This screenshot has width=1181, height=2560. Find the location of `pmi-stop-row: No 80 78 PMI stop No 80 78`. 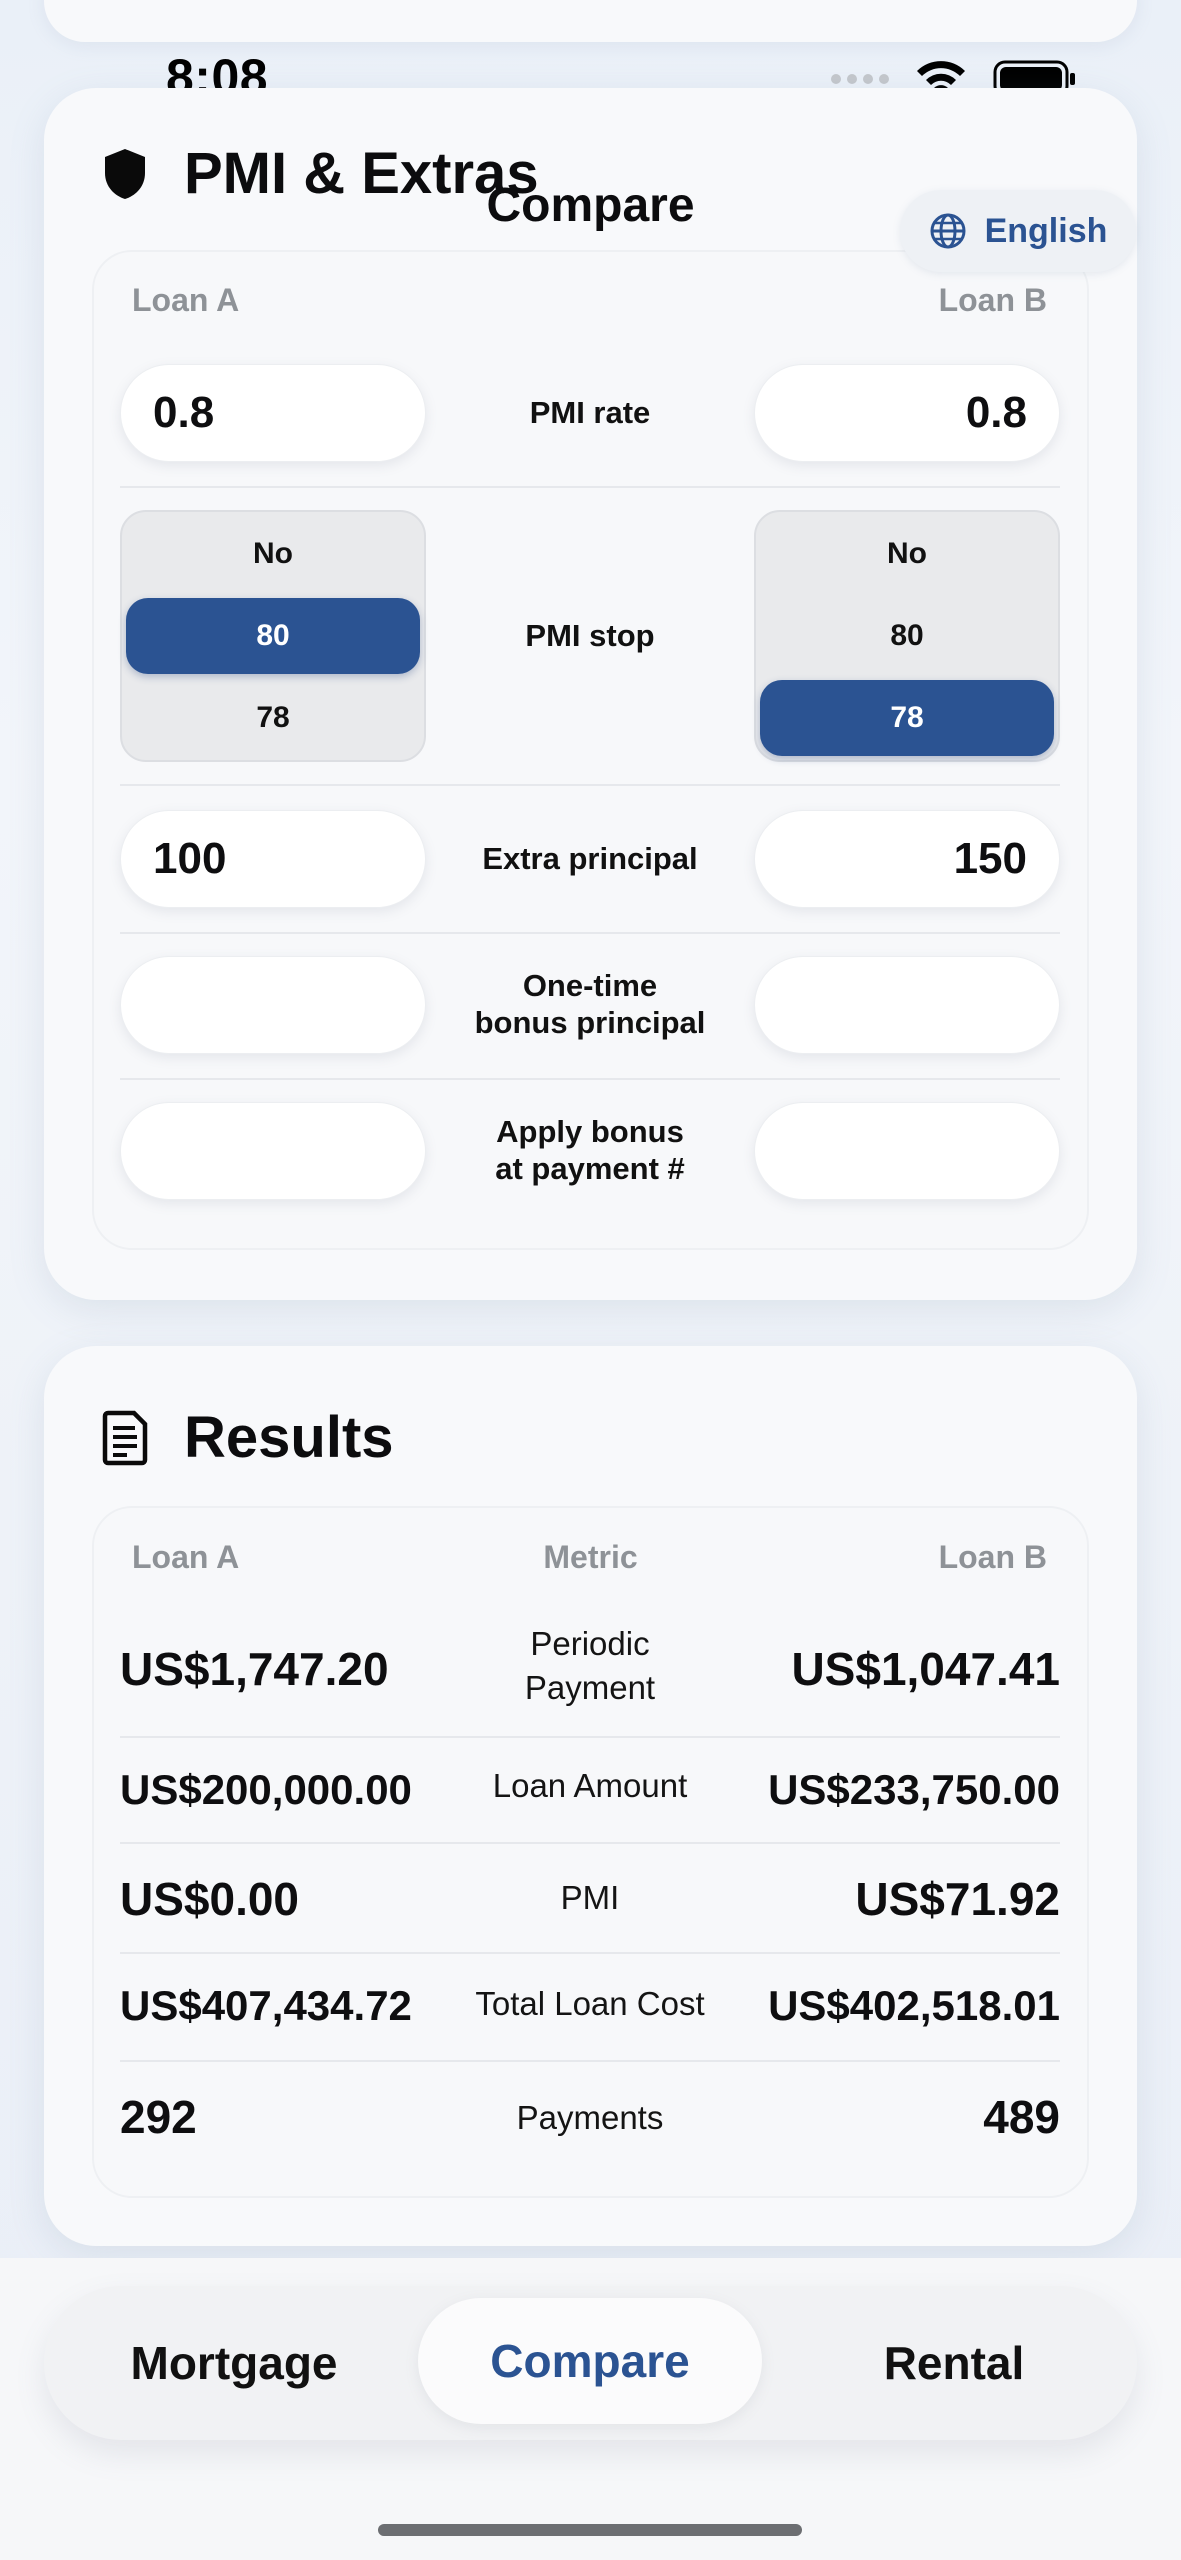

pmi-stop-row: No 80 78 PMI stop No 80 78 is located at coordinates (590, 636).